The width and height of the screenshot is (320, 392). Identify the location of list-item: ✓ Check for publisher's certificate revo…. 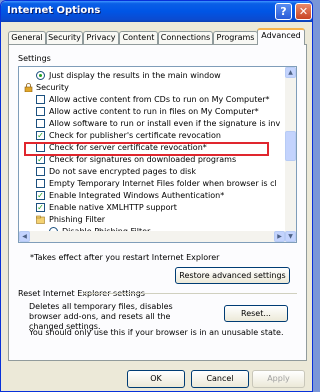
(154, 135).